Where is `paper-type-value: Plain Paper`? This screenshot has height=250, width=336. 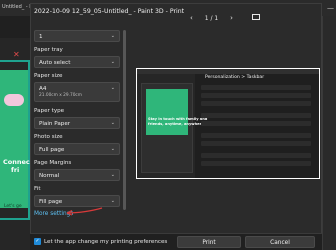 paper-type-value: Plain Paper is located at coordinates (55, 124).